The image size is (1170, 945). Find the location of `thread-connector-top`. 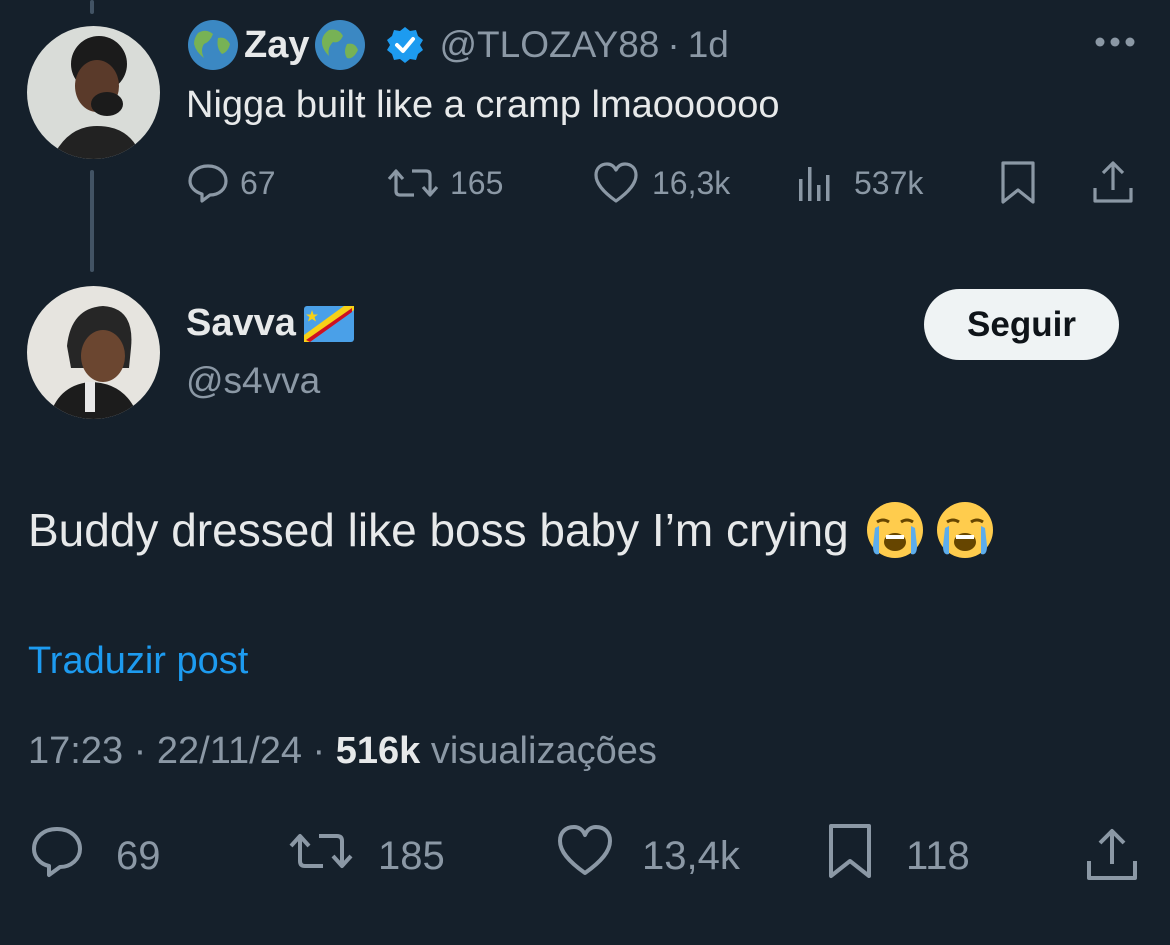

thread-connector-top is located at coordinates (92, 7).